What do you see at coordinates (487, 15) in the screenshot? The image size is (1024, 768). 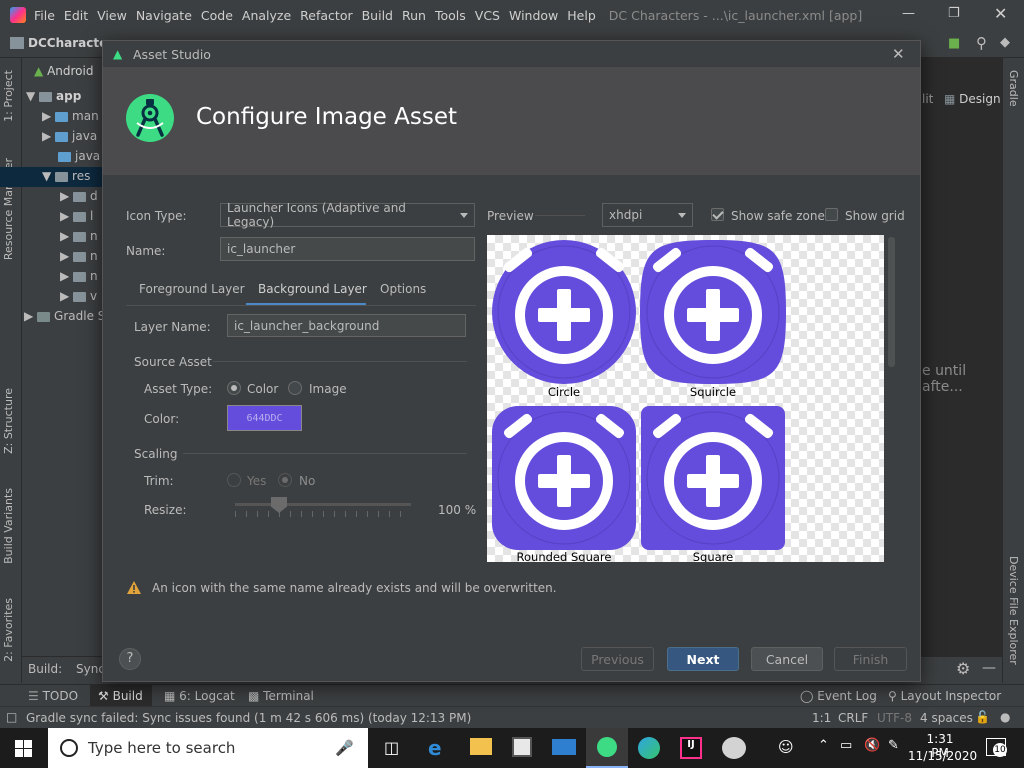 I see `menu-vcs: VCS` at bounding box center [487, 15].